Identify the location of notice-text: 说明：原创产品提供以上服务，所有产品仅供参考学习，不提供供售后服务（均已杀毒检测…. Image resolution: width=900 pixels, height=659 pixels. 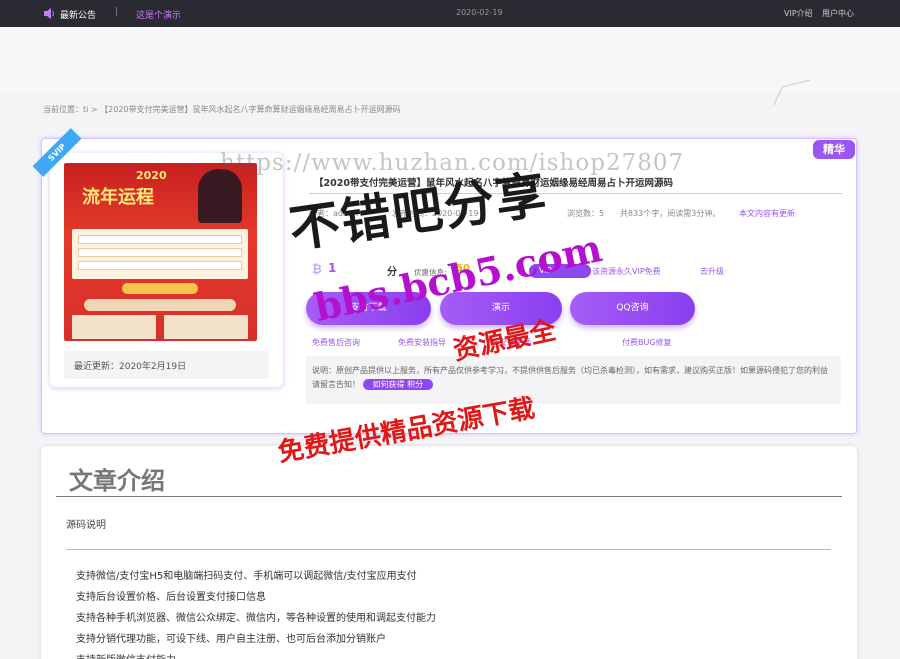
(573, 378).